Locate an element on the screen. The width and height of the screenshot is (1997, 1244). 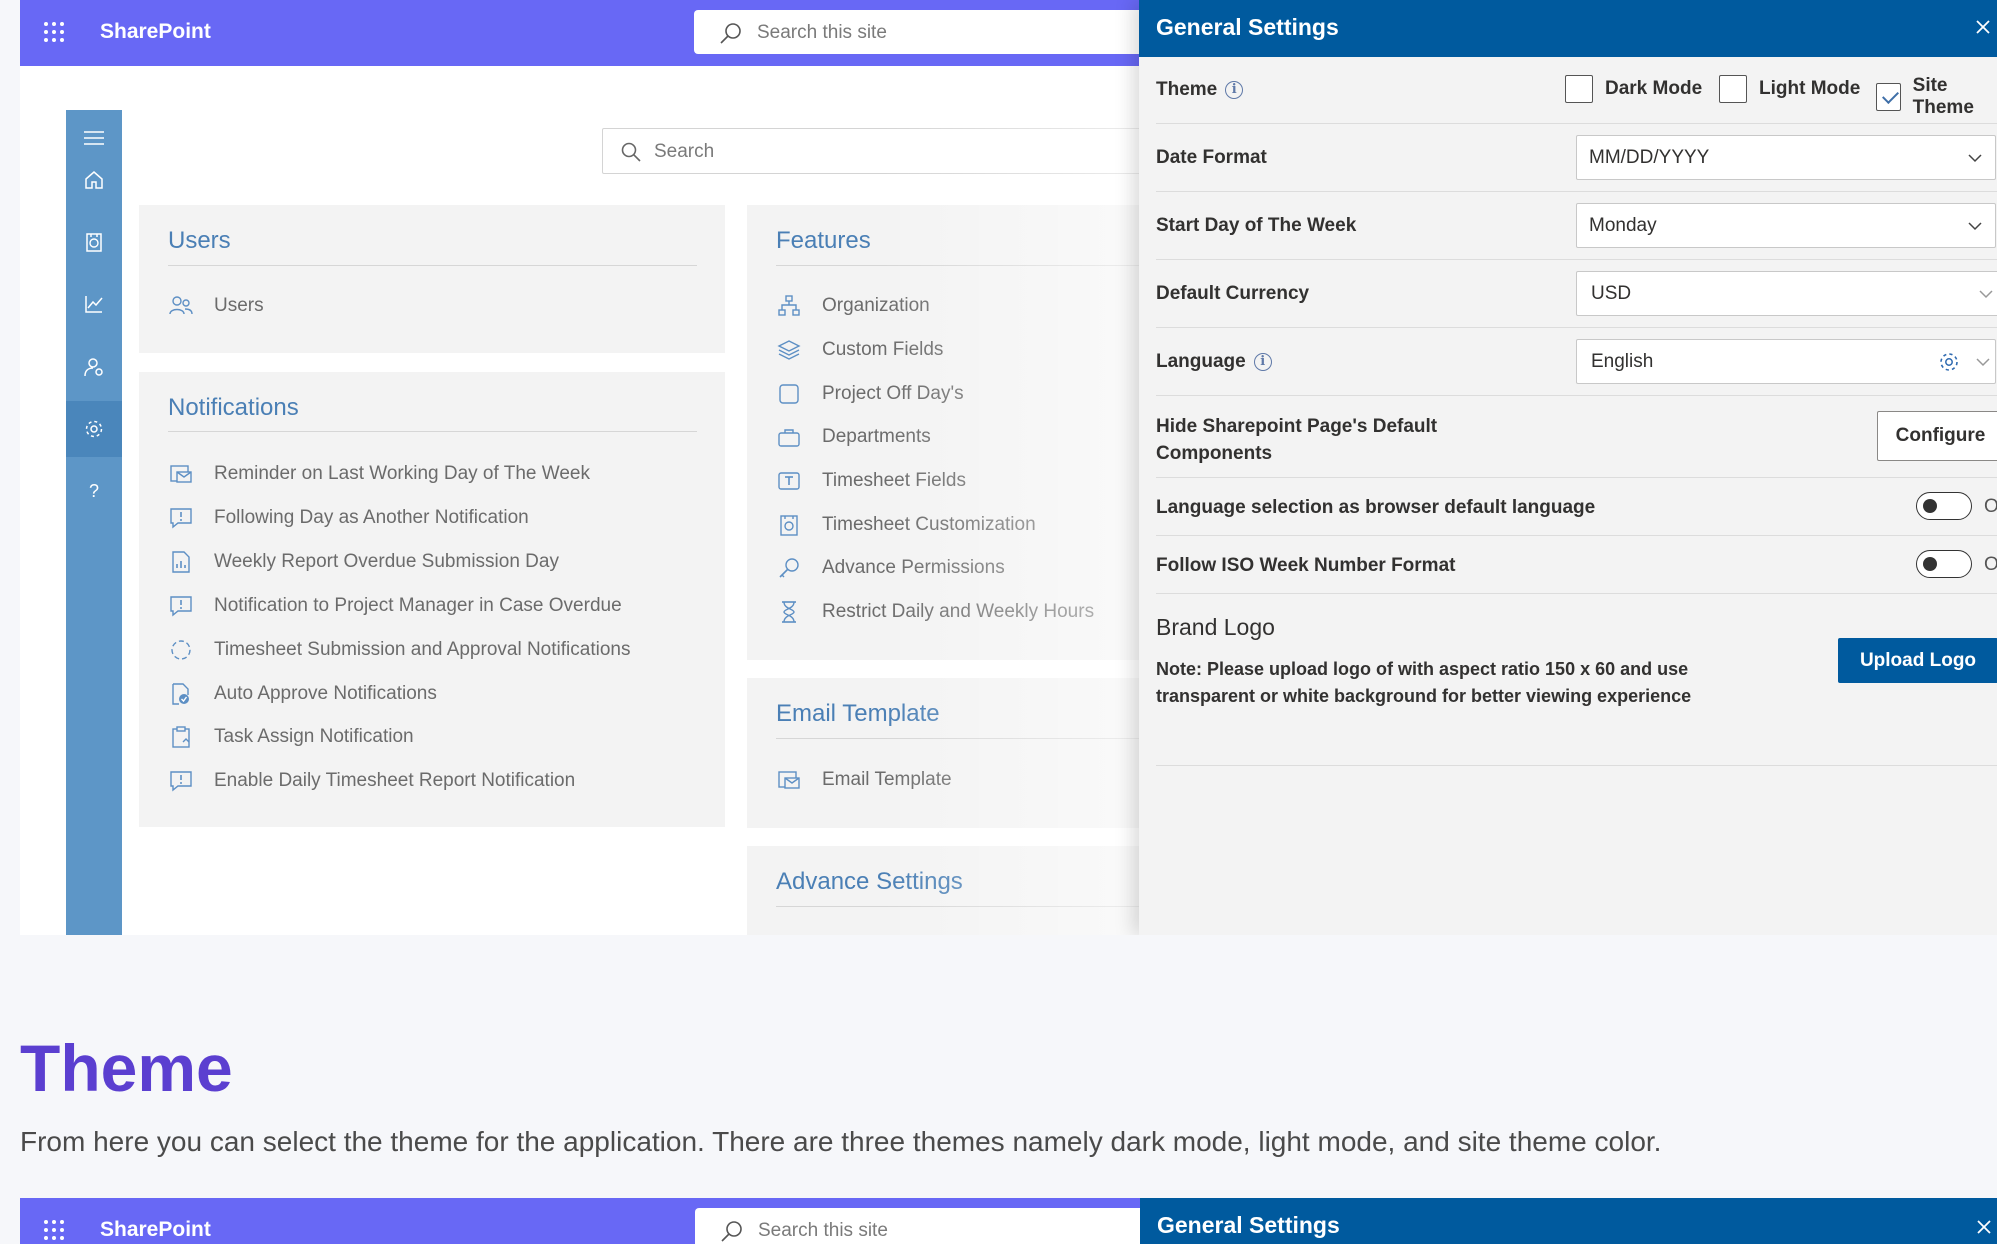
timesheet-icon is located at coordinates (94, 242).